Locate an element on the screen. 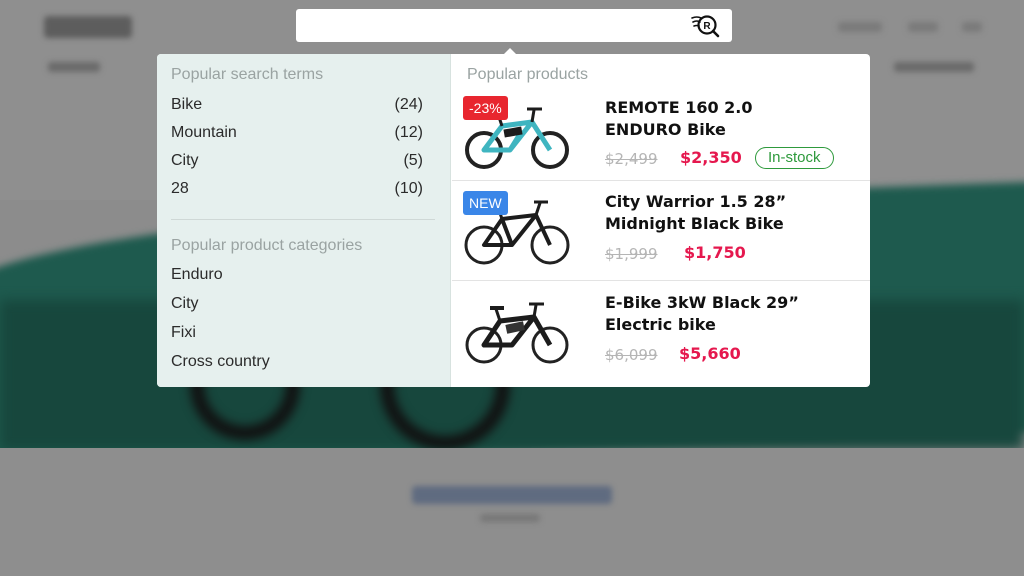  bike-image is located at coordinates (517, 331).